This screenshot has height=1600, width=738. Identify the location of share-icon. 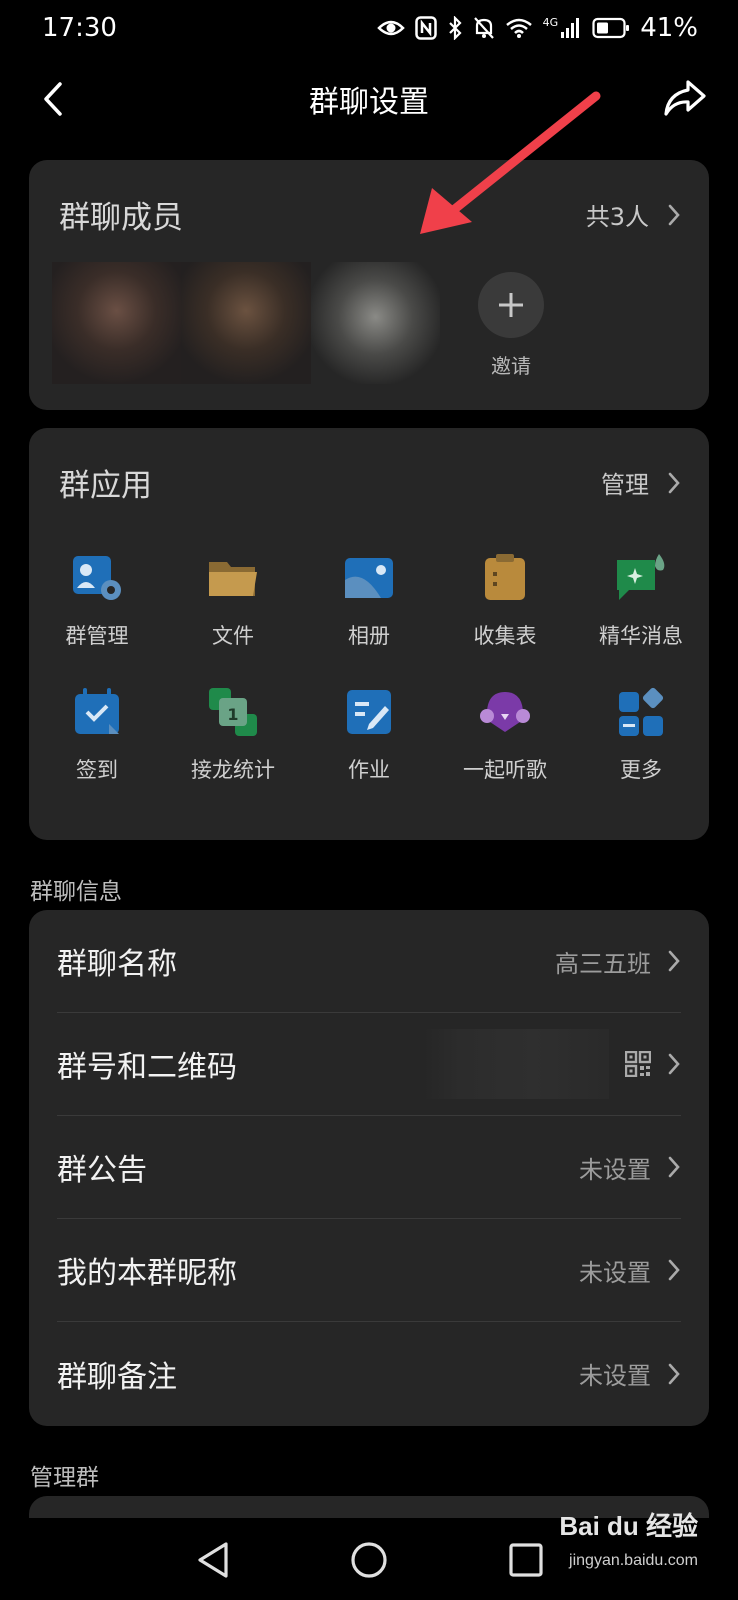
(685, 97).